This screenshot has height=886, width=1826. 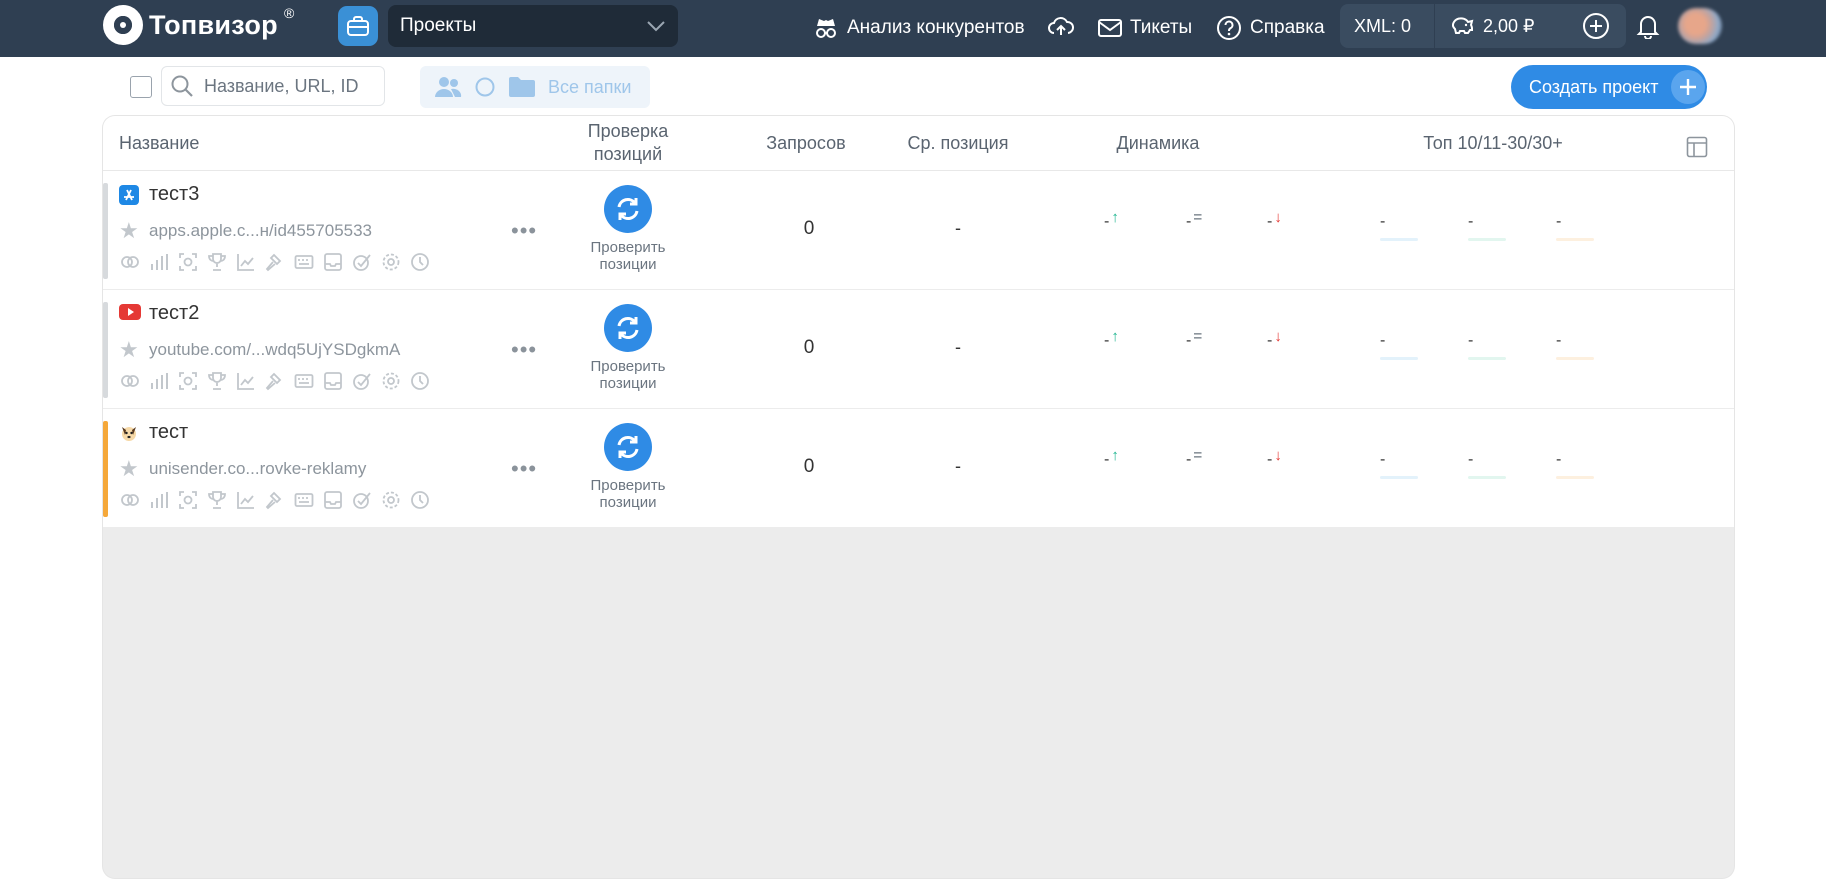 I want to click on arrow-down-icon: ↓, so click(x=1278, y=455).